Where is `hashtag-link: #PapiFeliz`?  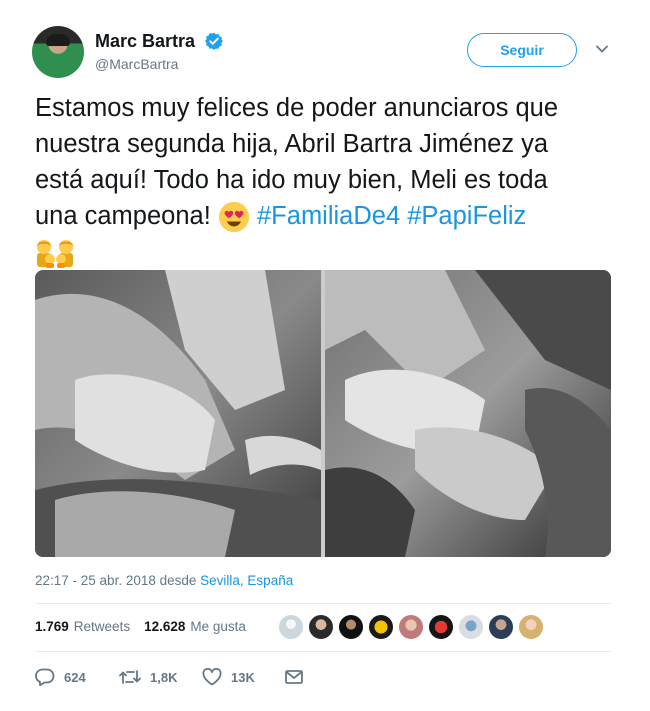
hashtag-link: #PapiFeliz is located at coordinates (466, 216).